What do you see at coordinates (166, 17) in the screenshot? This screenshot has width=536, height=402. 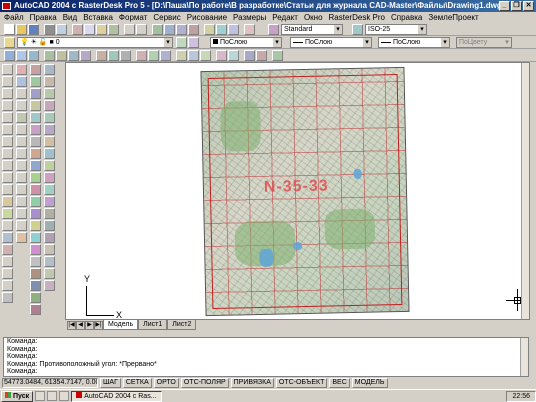 I see `menu-tools: Сервис` at bounding box center [166, 17].